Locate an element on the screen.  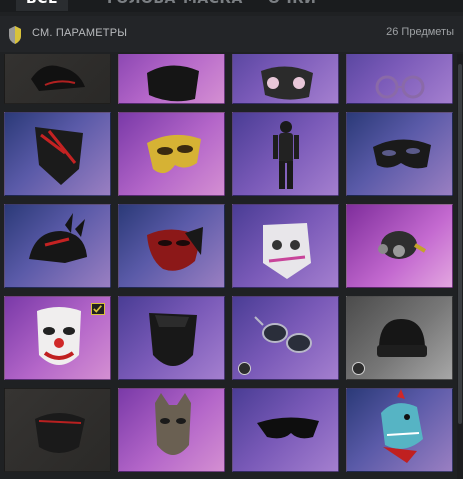
item-tile-dino-head is located at coordinates (399, 430).